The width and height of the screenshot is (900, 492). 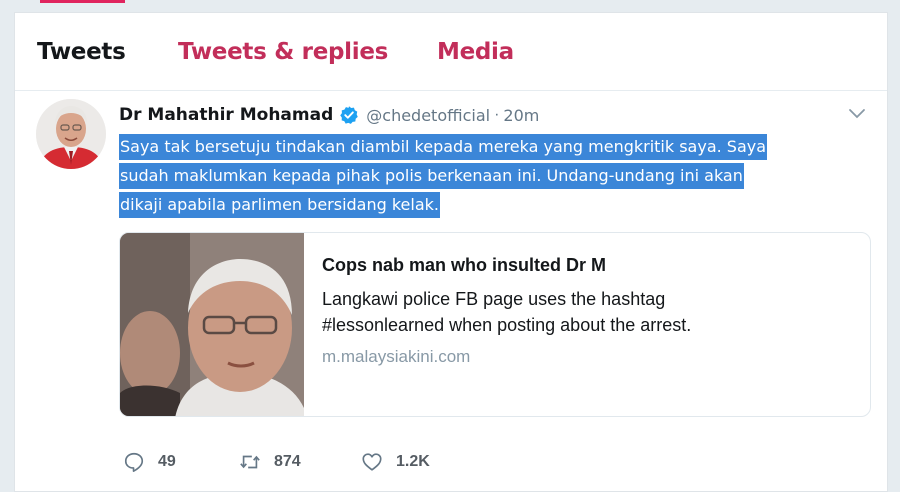 I want to click on retweet-button: 874, so click(x=270, y=462).